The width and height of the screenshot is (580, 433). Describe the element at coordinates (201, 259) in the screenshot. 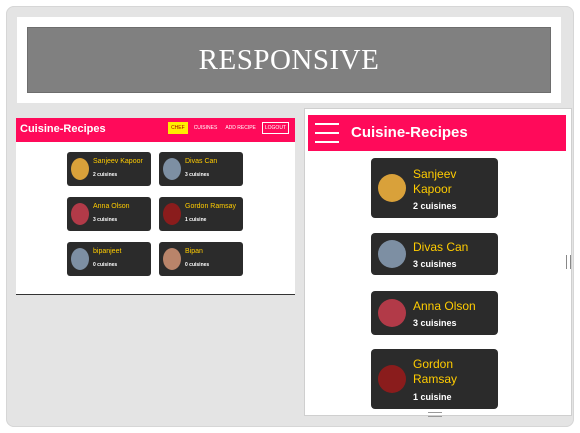

I see `chef-card: Bipan 0 cuisines` at that location.